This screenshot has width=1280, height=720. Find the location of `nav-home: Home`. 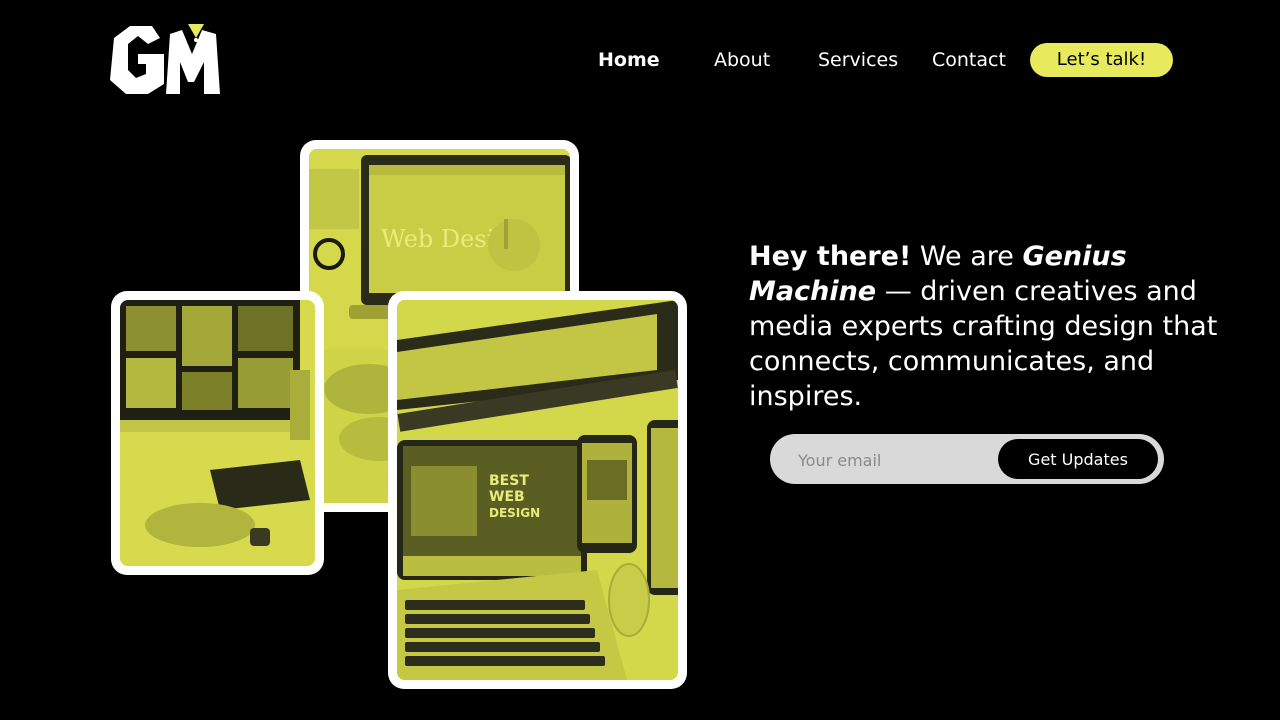

nav-home: Home is located at coordinates (629, 60).